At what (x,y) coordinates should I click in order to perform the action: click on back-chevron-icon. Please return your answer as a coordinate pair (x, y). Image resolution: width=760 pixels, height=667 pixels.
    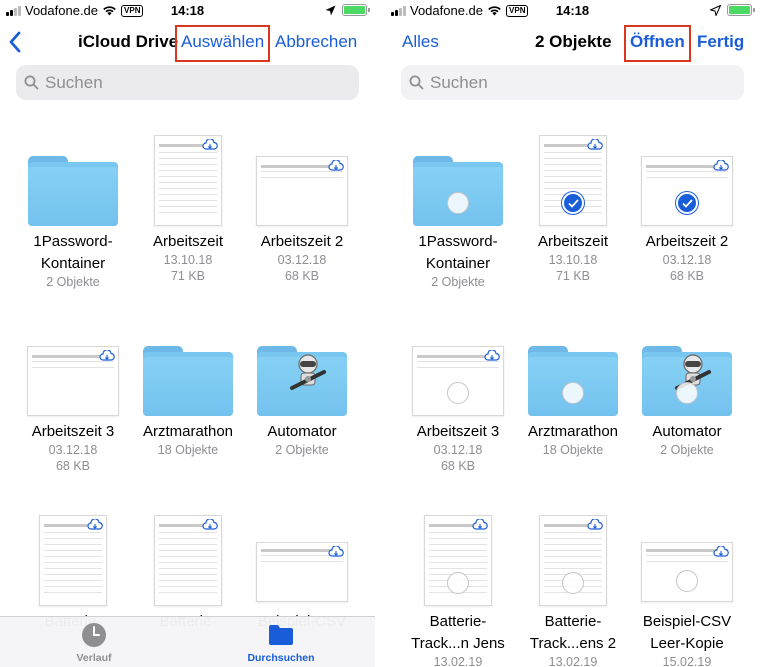
    Looking at the image, I should click on (16, 42).